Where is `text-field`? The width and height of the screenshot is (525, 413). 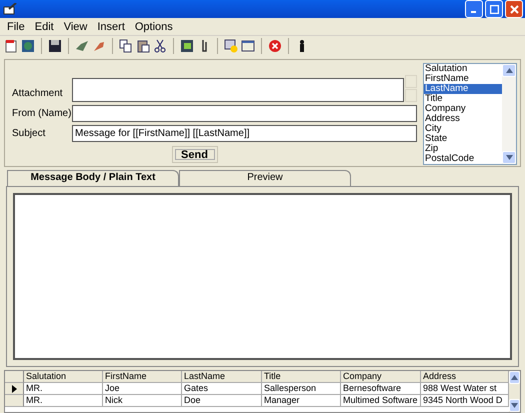 text-field is located at coordinates (244, 113).